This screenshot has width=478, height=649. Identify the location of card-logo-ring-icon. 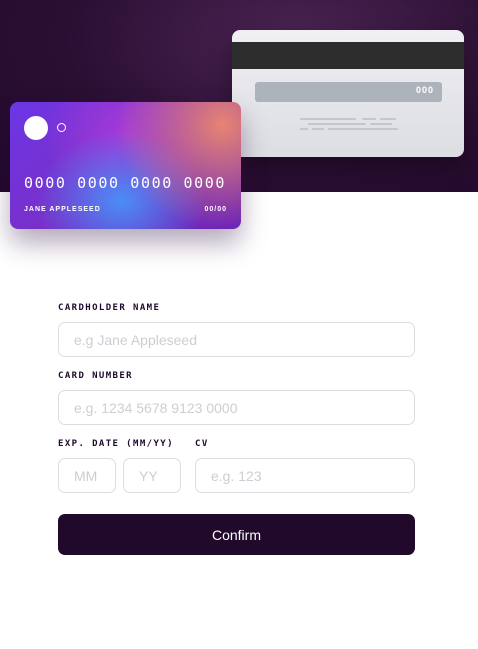
(61, 127).